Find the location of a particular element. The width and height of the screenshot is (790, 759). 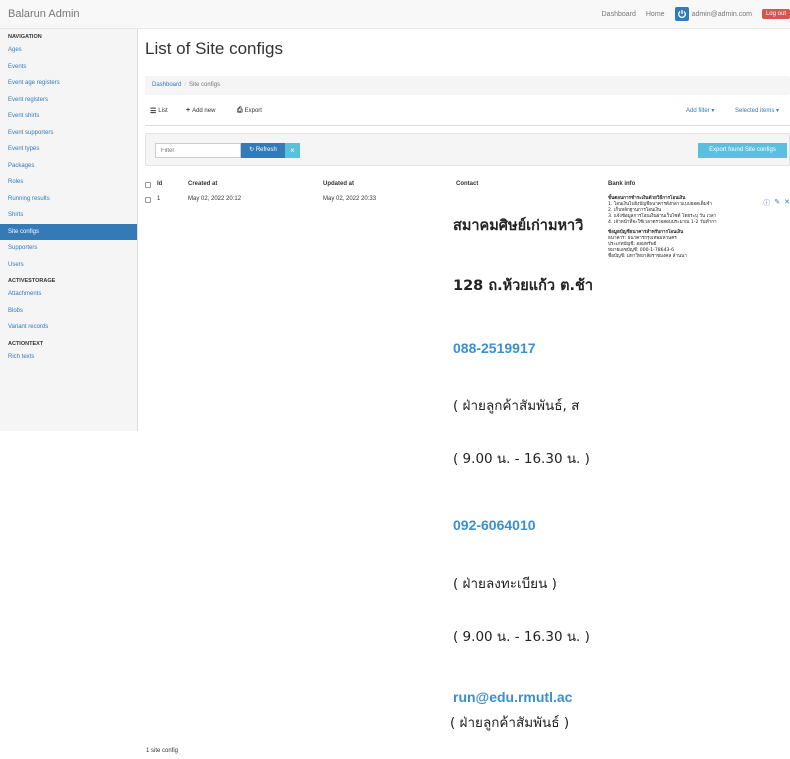

contact-hours-2: ( 9.00 น. - 16.30 น. ) is located at coordinates (521, 637).